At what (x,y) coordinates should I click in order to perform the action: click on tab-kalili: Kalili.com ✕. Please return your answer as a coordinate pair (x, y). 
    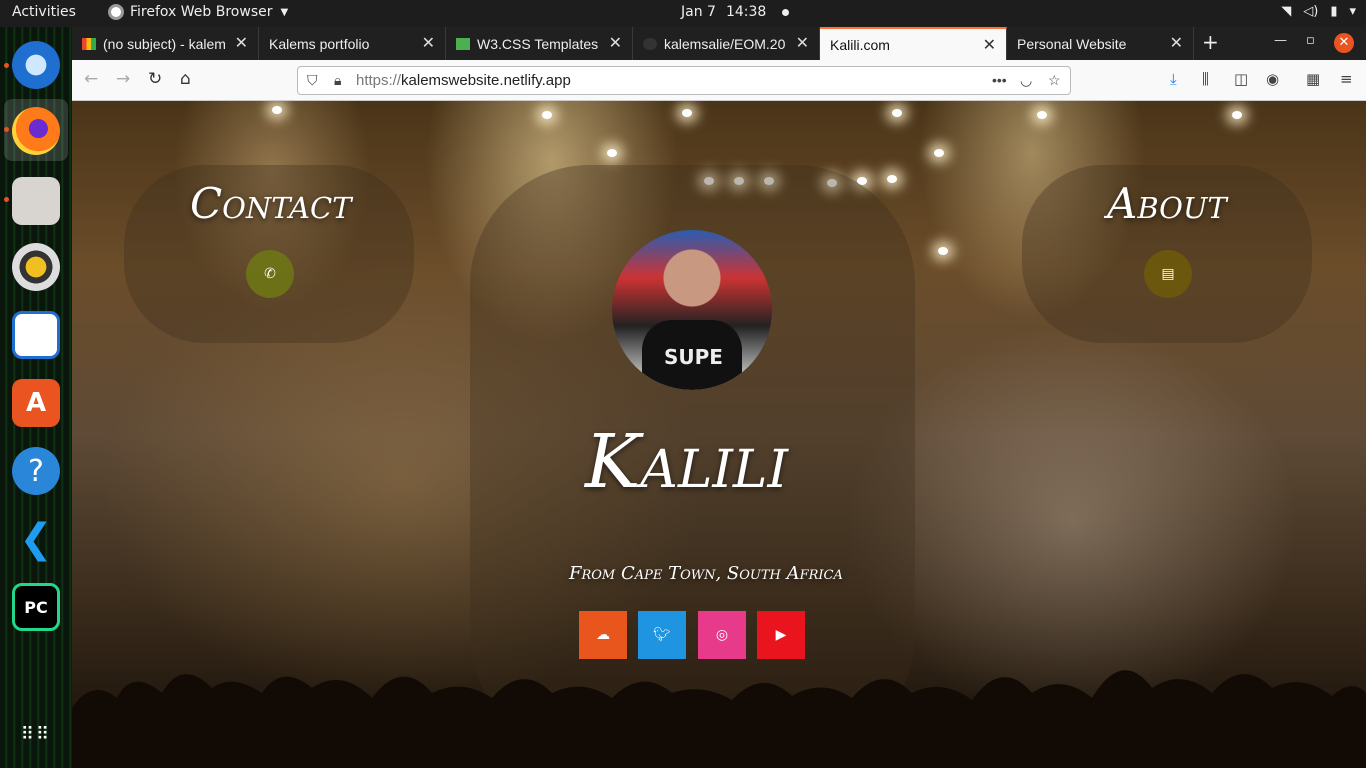
    Looking at the image, I should click on (913, 43).